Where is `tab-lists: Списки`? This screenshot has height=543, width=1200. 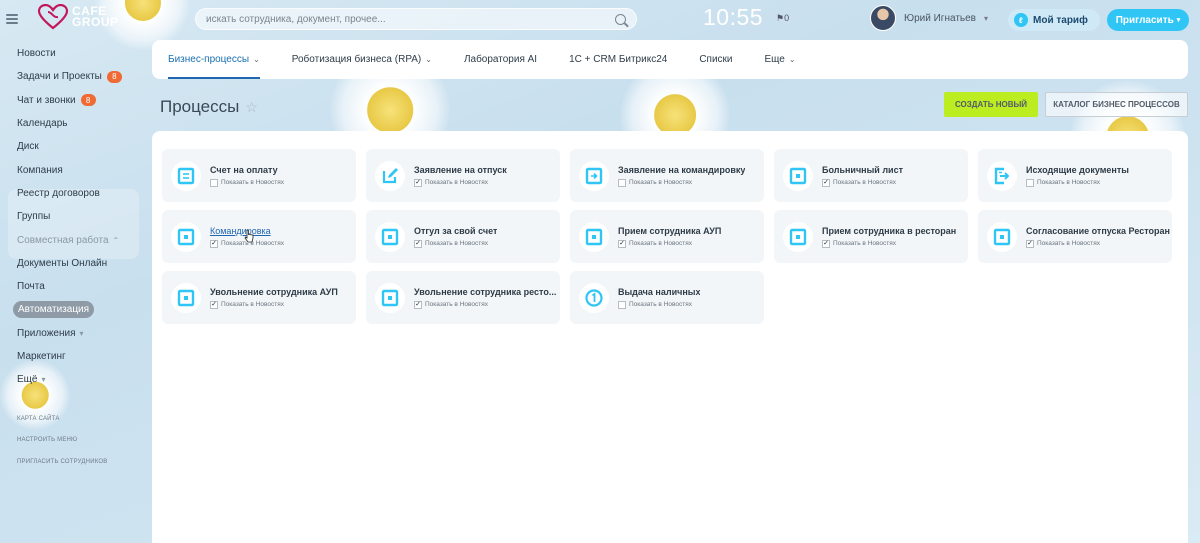
tab-lists: Списки is located at coordinates (722, 59).